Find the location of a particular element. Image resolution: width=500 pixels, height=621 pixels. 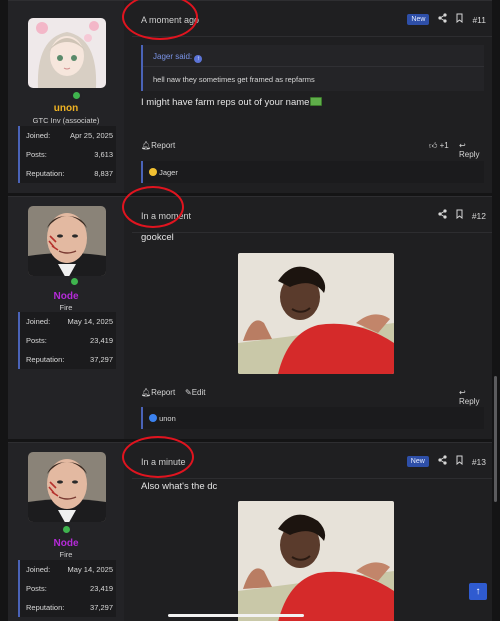

quote-author: Jager said: ↑ is located at coordinates (178, 57).